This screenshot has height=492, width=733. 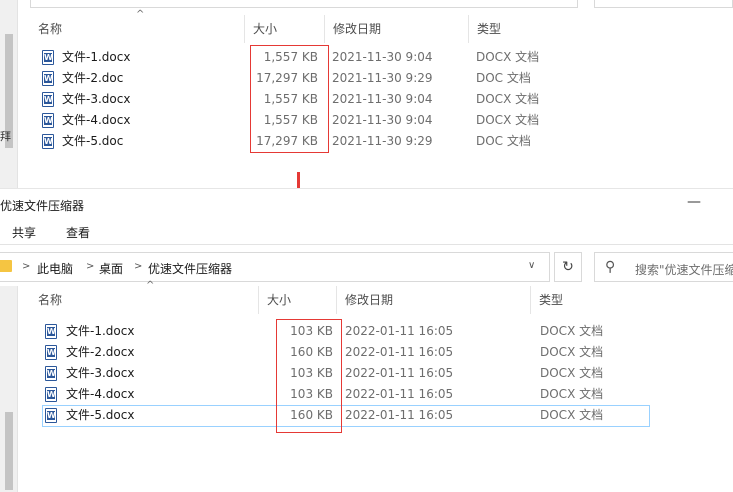 What do you see at coordinates (190, 268) in the screenshot?
I see `breadcrumb-current-folder: 优速文件压缩器` at bounding box center [190, 268].